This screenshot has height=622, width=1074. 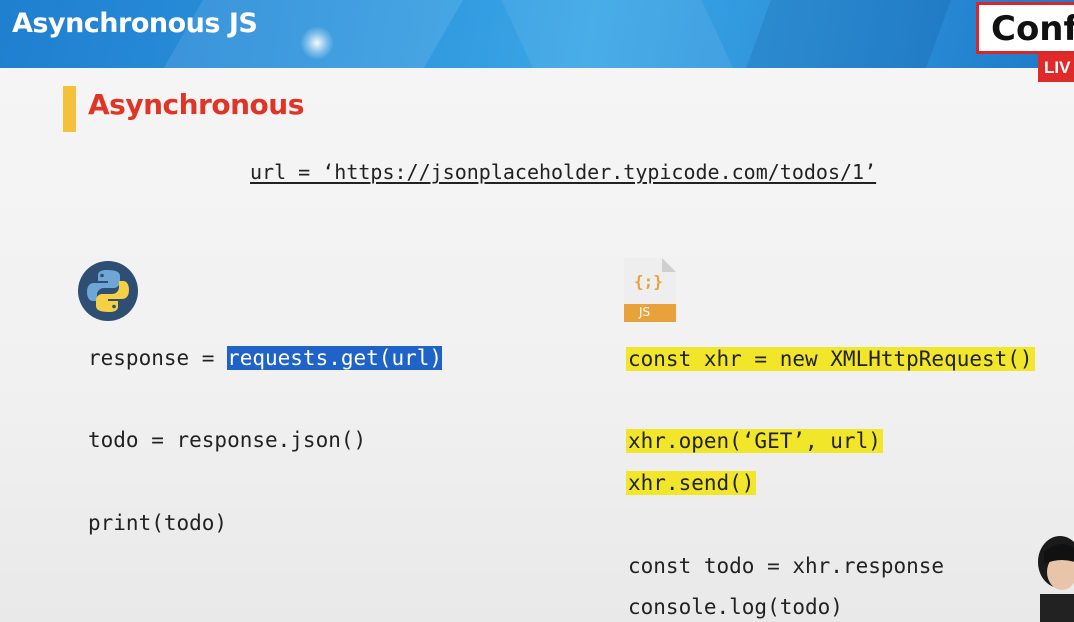 What do you see at coordinates (108, 291) in the screenshot?
I see `python-logo-icon` at bounding box center [108, 291].